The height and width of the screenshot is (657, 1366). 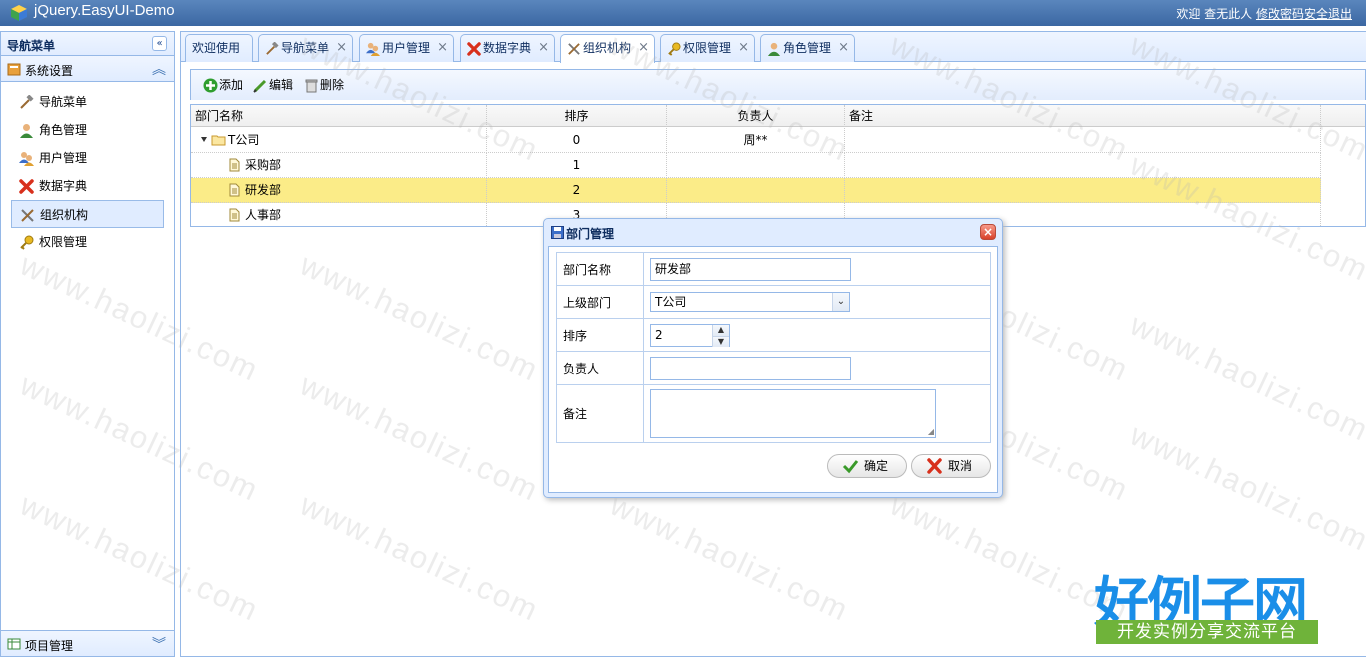 I want to click on key-icon, so click(x=674, y=48).